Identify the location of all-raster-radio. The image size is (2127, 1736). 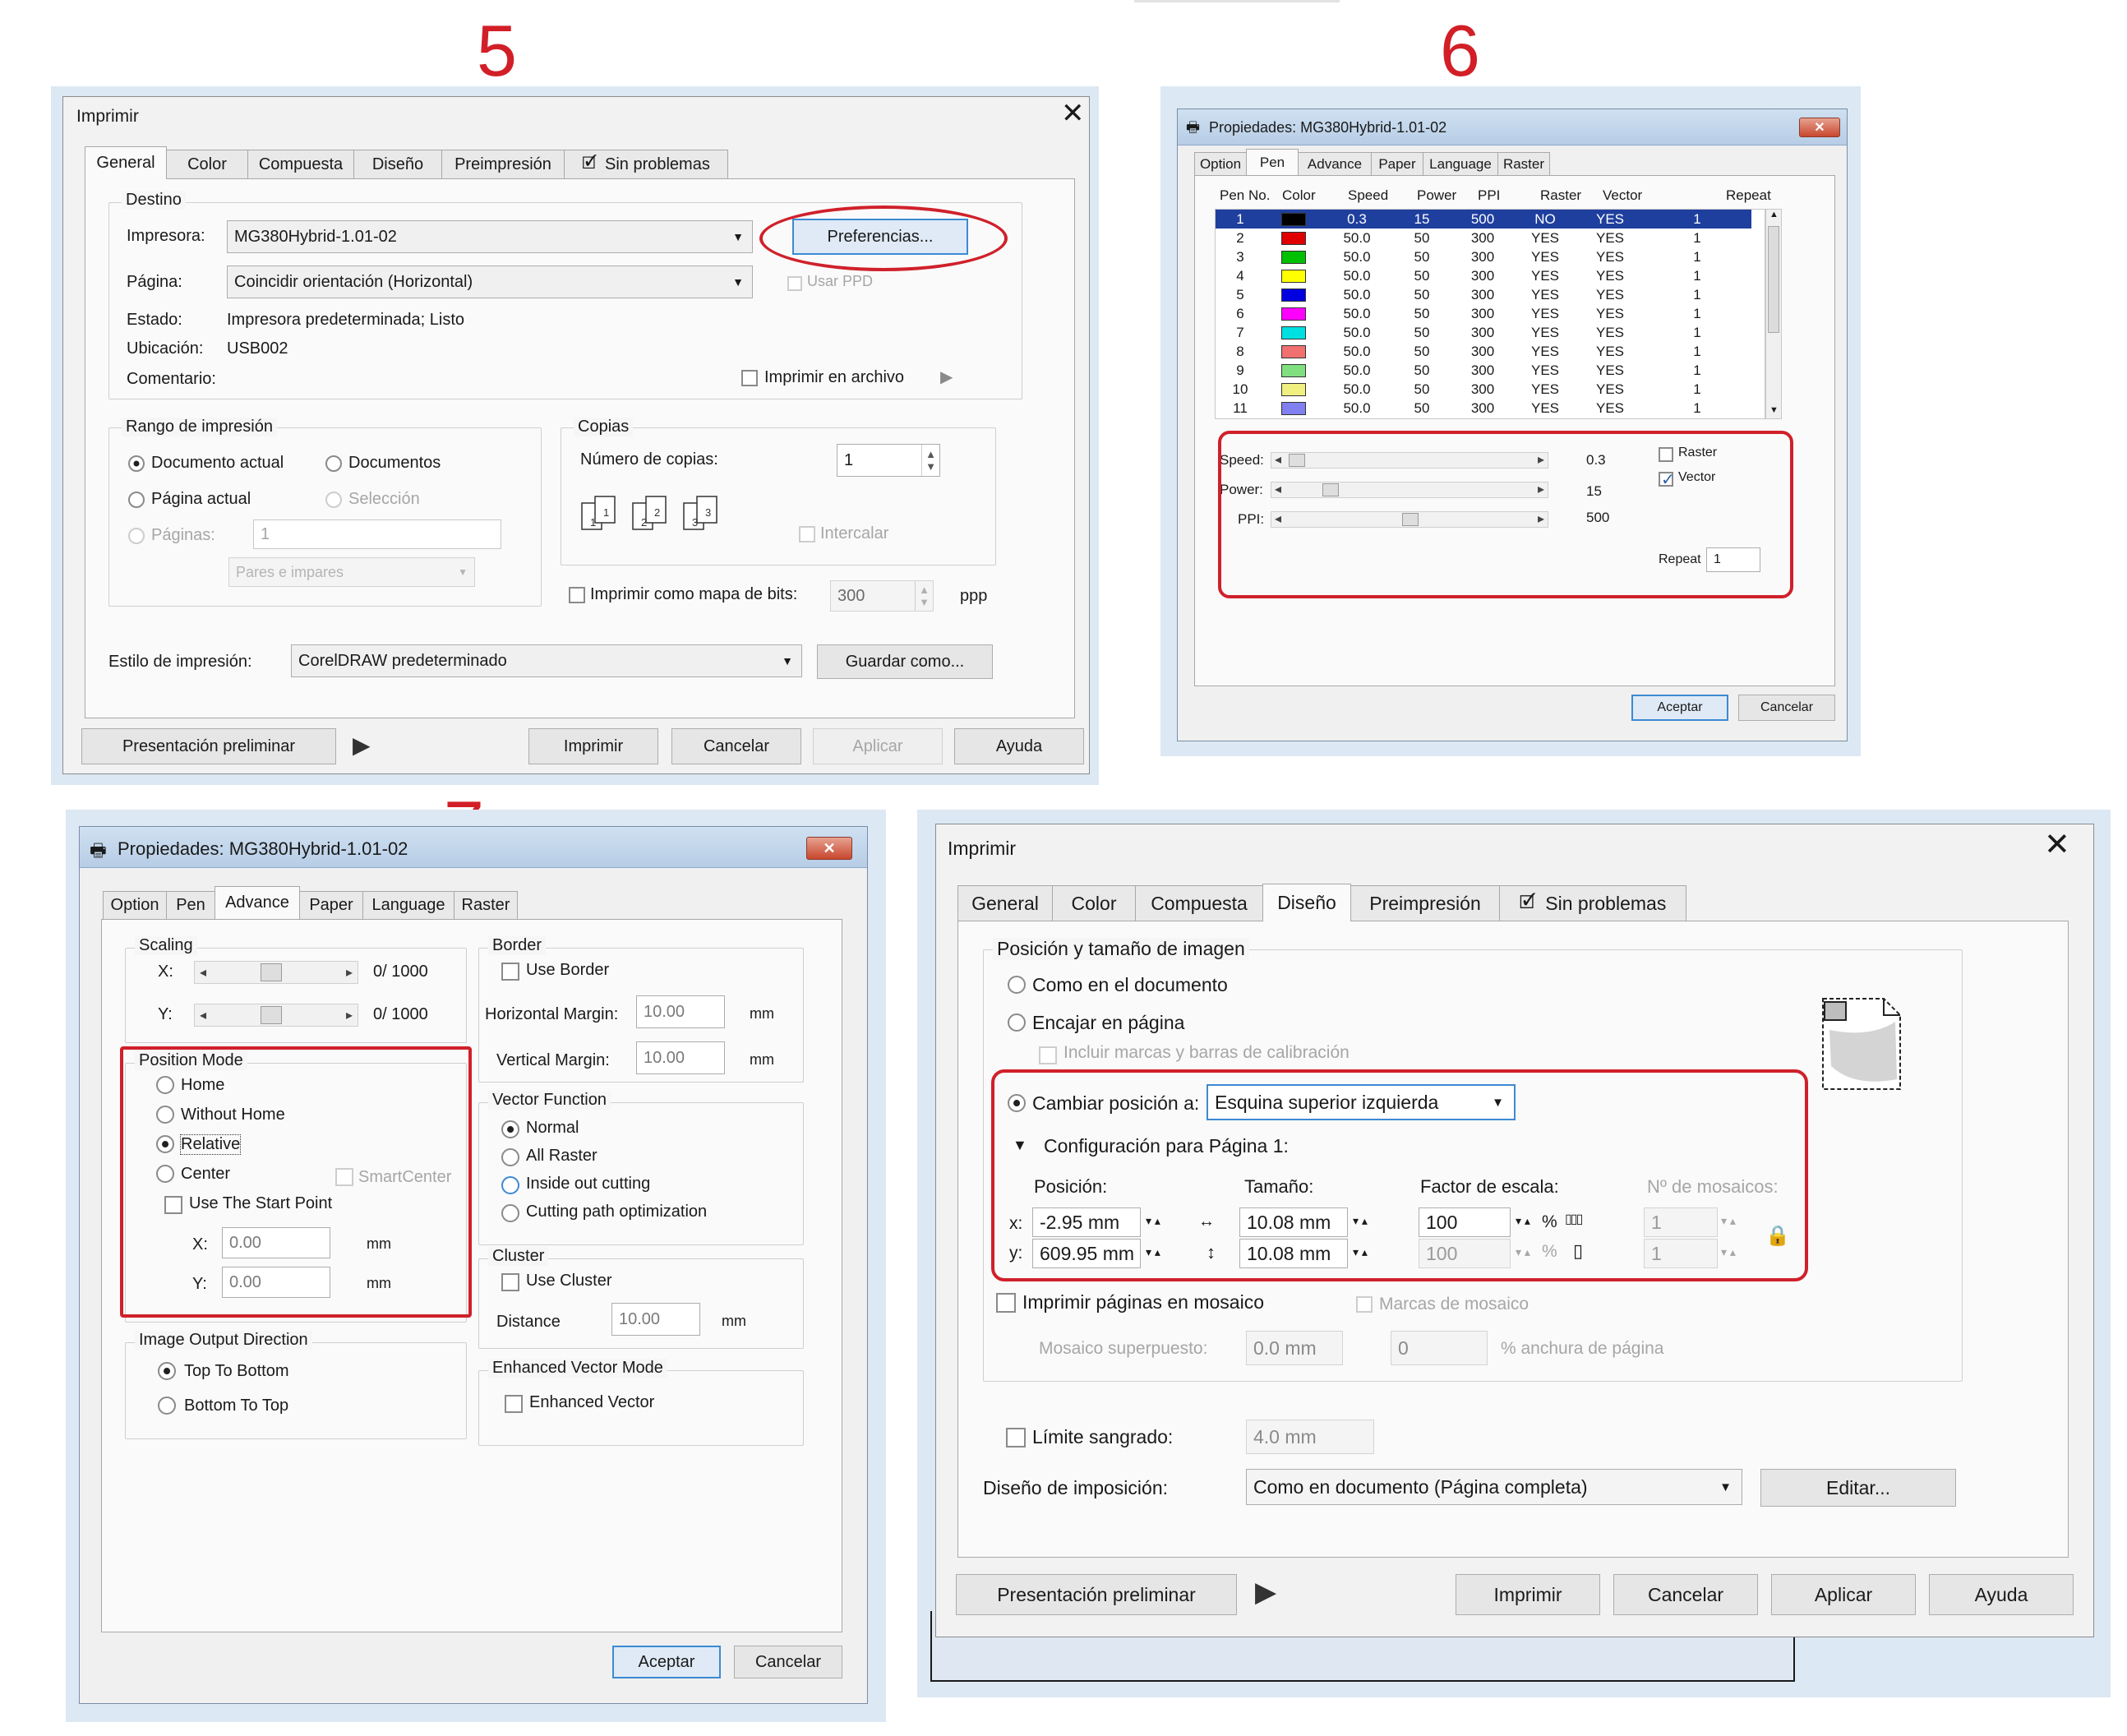
(510, 1157).